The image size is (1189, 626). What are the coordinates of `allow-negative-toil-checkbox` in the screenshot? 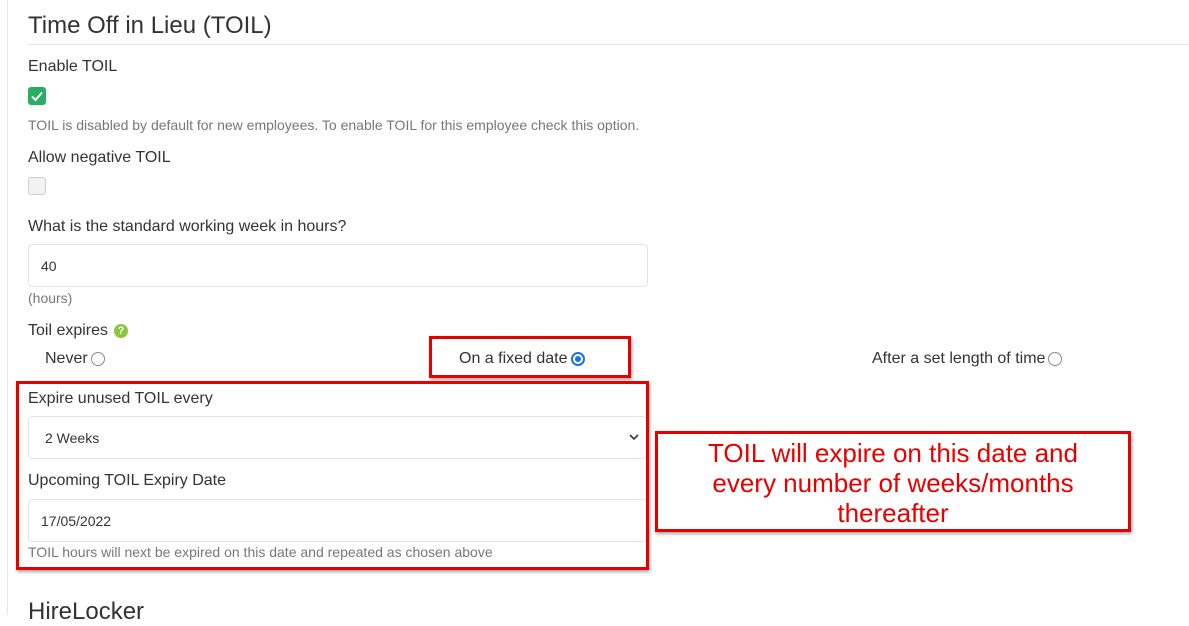 It's located at (37, 186).